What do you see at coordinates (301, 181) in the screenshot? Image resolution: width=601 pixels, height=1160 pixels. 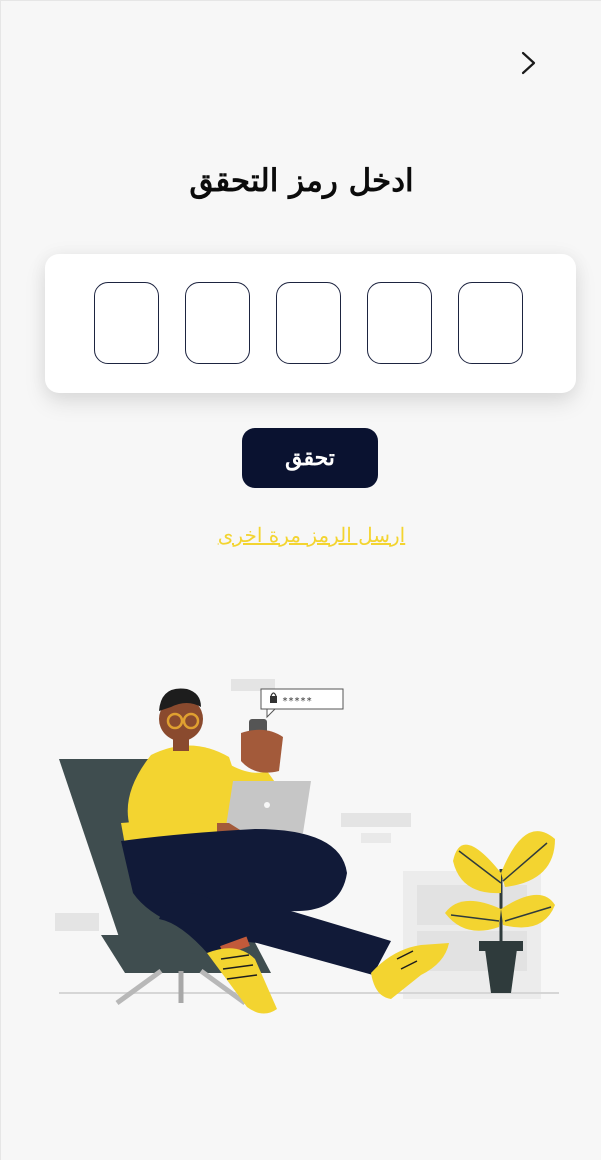 I see `page-title: ادخل رمز التحقق` at bounding box center [301, 181].